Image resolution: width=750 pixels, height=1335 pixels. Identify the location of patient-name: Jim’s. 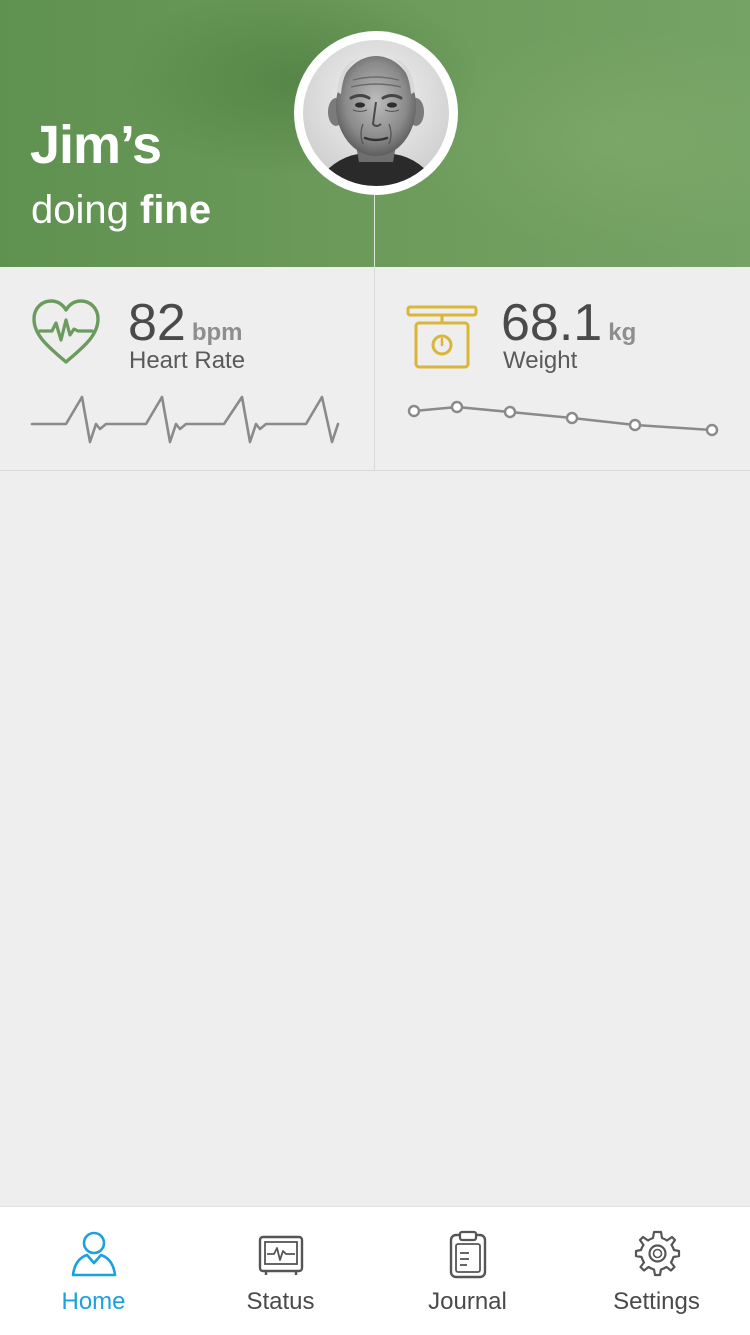
(96, 145).